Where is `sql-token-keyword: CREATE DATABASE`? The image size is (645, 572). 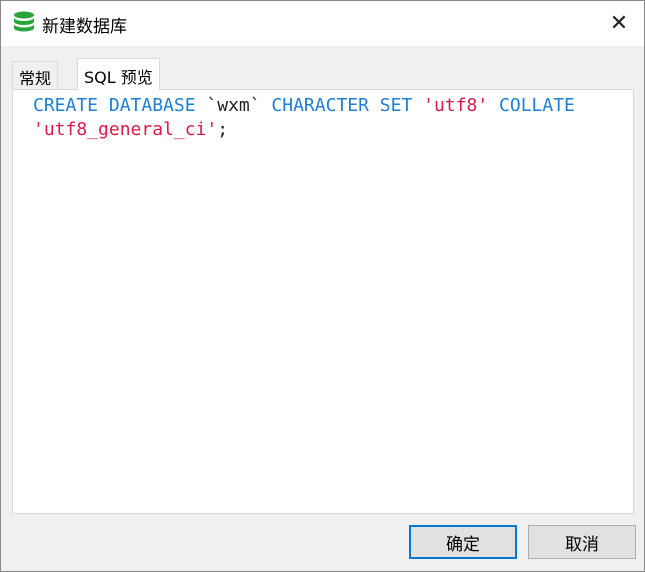
sql-token-keyword: CREATE DATABASE is located at coordinates (120, 105).